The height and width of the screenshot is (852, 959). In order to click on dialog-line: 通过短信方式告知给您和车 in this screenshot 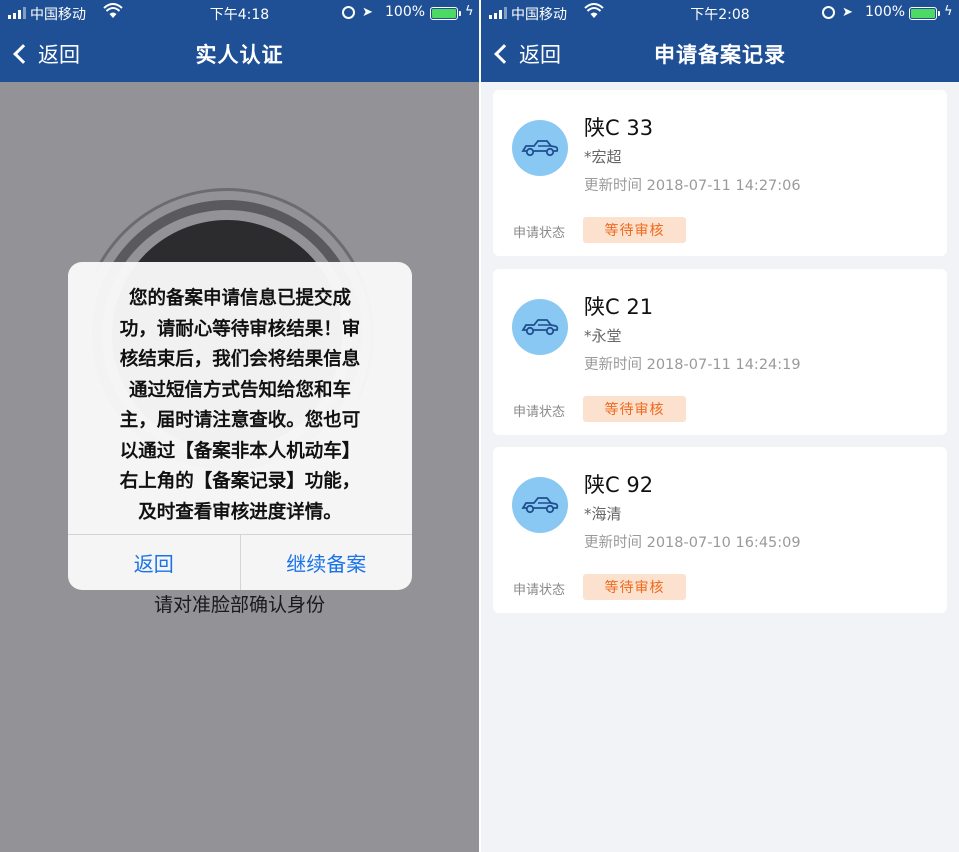, I will do `click(239, 390)`.